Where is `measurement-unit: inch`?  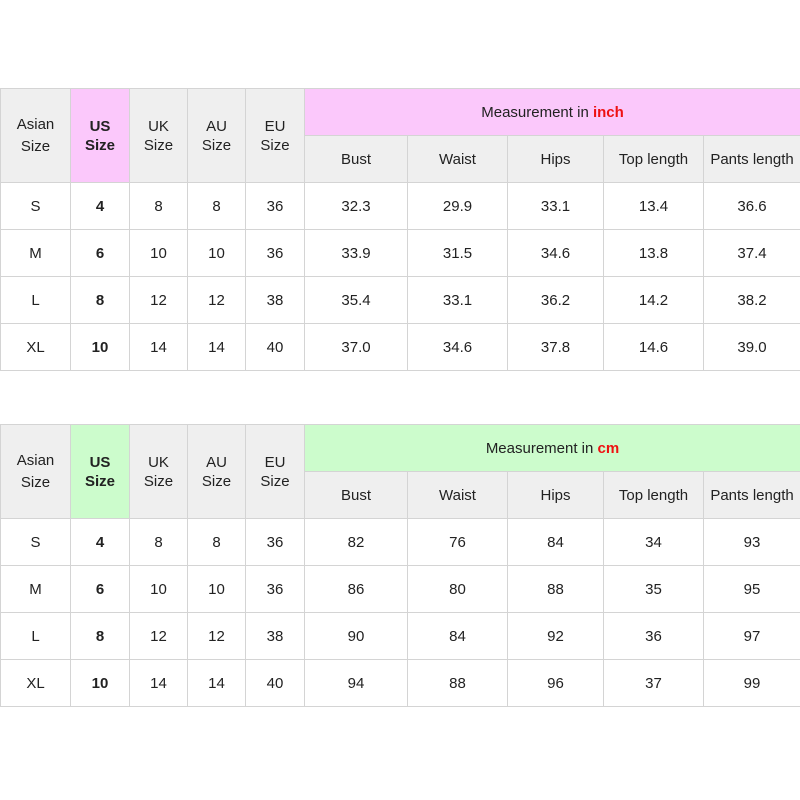 measurement-unit: inch is located at coordinates (608, 112).